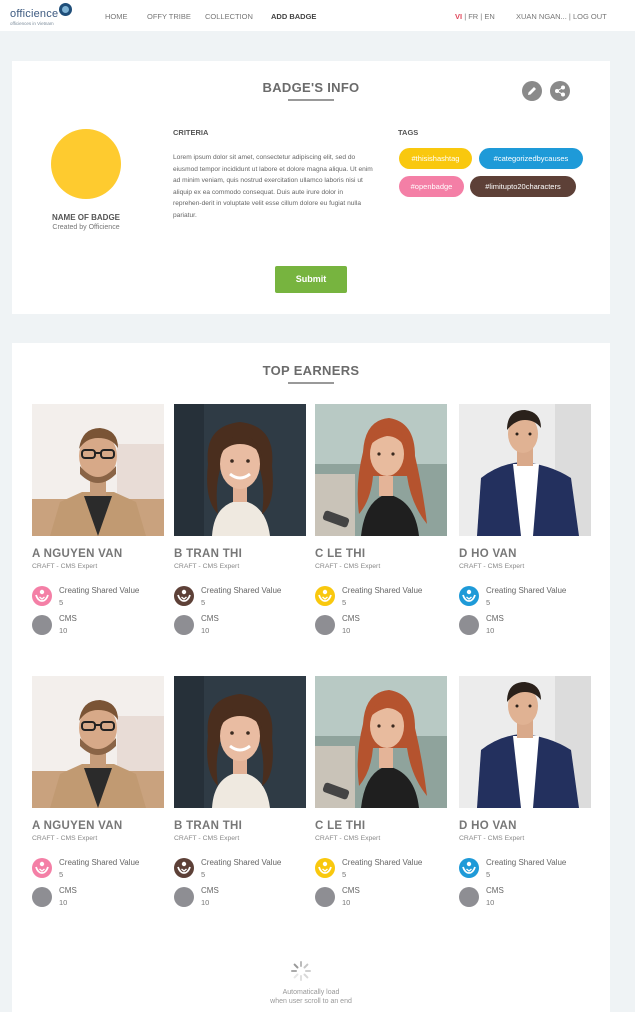 This screenshot has height=1012, width=635. Describe the element at coordinates (191, 132) in the screenshot. I see `criteria-label: CRITERIA` at that location.